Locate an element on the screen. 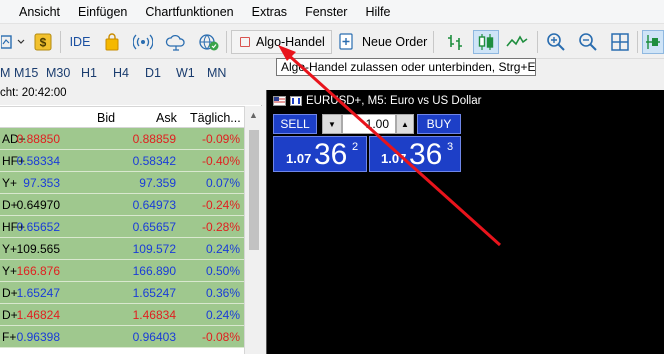 The image size is (664, 354). chart-symbol-title: EURUSD+, M5: Euro vs US Dollar is located at coordinates (394, 101).